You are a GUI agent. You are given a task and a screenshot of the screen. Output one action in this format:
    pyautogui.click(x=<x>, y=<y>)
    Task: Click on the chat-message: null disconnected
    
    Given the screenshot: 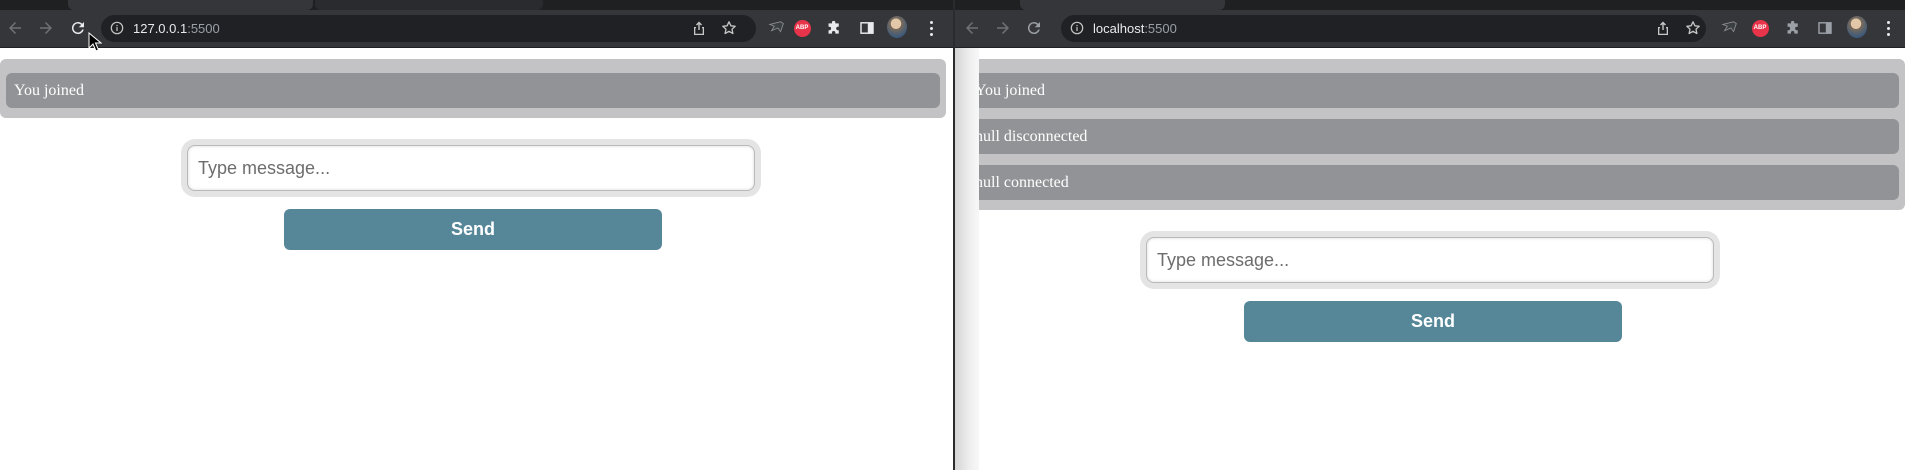 What is the action you would take?
    pyautogui.click(x=1433, y=136)
    